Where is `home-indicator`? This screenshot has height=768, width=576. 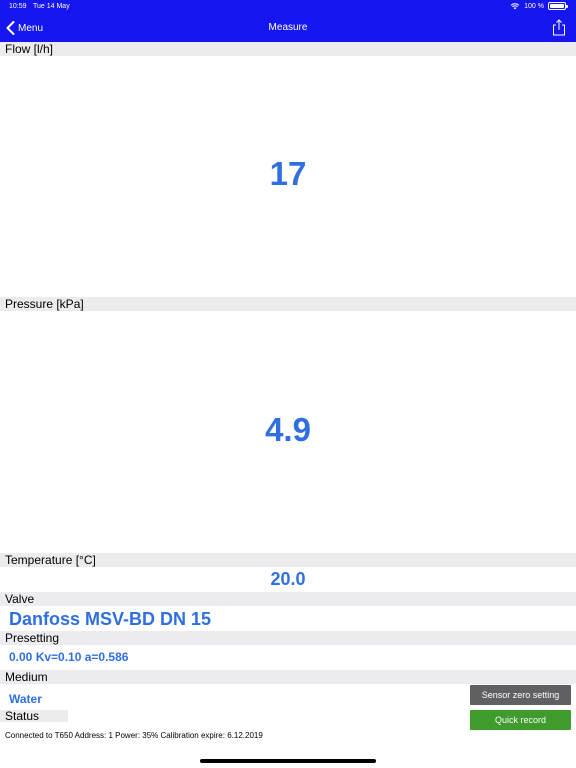
home-indicator is located at coordinates (288, 761).